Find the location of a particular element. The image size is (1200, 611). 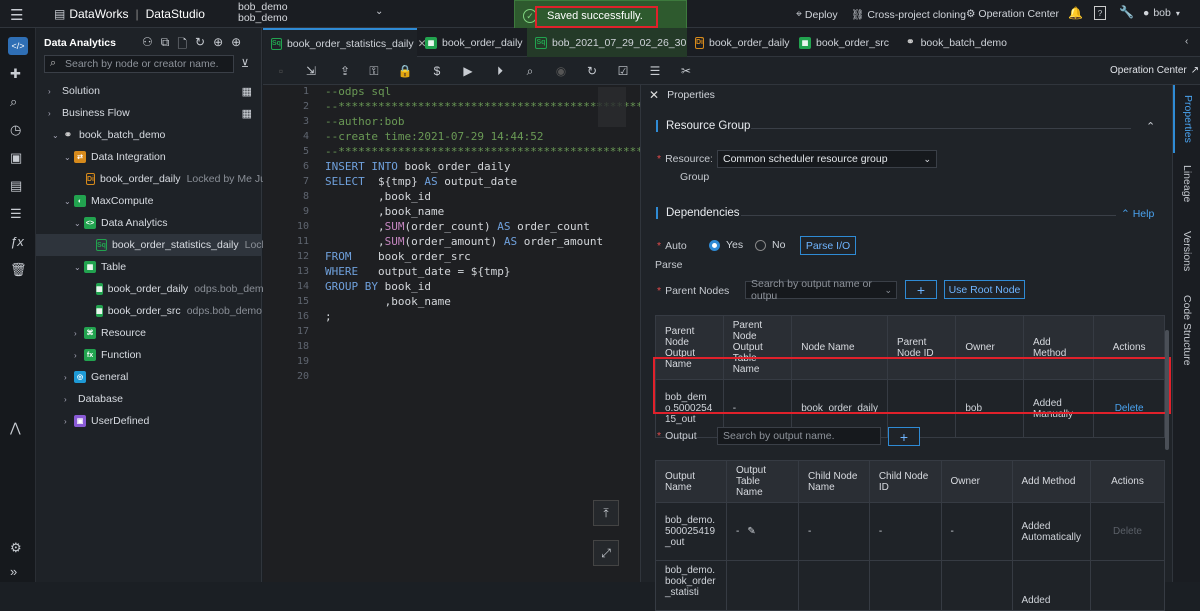

tree-item-userdefined: › ▣ UserDefined is located at coordinates (149, 421).